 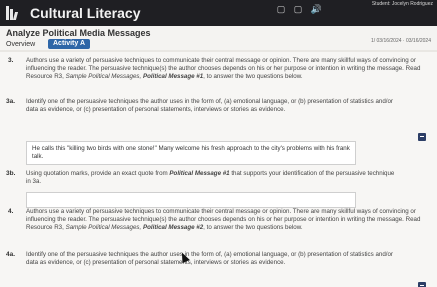 What do you see at coordinates (85, 13) in the screenshot?
I see `app-title: Cultural Literacy` at bounding box center [85, 13].